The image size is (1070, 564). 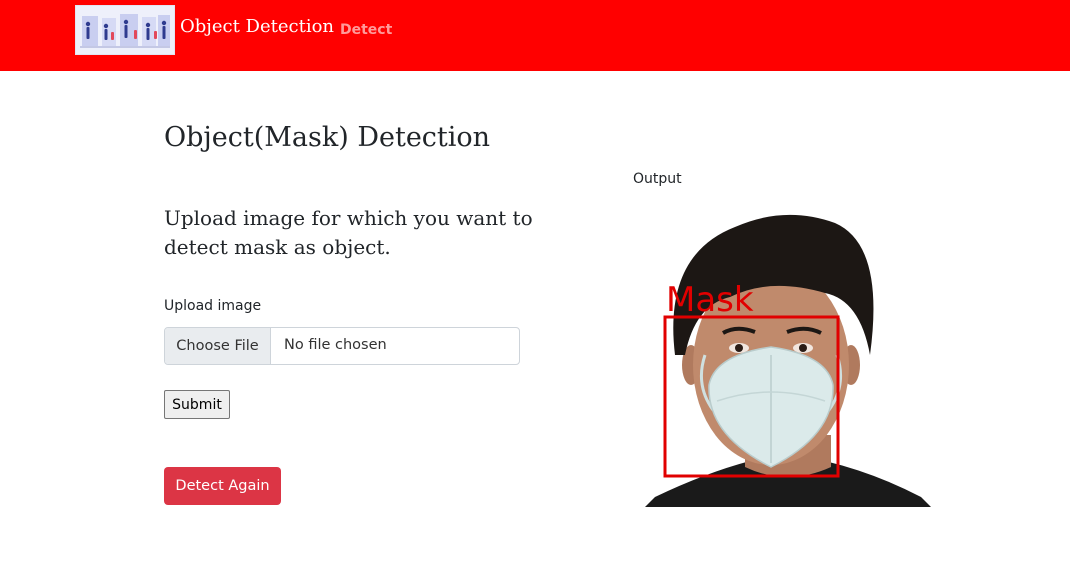 I want to click on navbar: Object Detection Detect, so click(x=535, y=35).